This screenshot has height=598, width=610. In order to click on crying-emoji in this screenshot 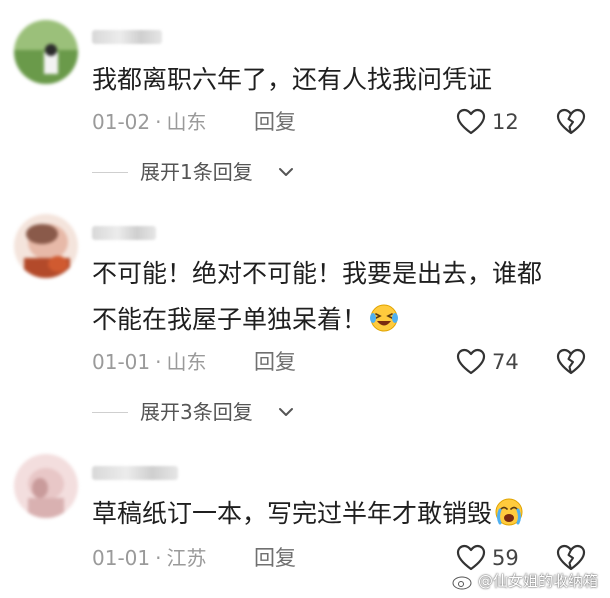, I will do `click(509, 512)`.